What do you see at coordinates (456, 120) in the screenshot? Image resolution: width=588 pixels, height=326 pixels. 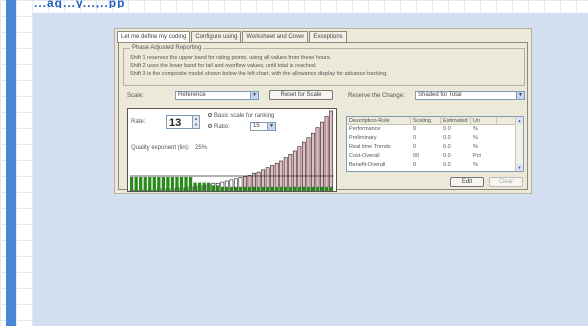 I see `col-estimated: Estimated` at bounding box center [456, 120].